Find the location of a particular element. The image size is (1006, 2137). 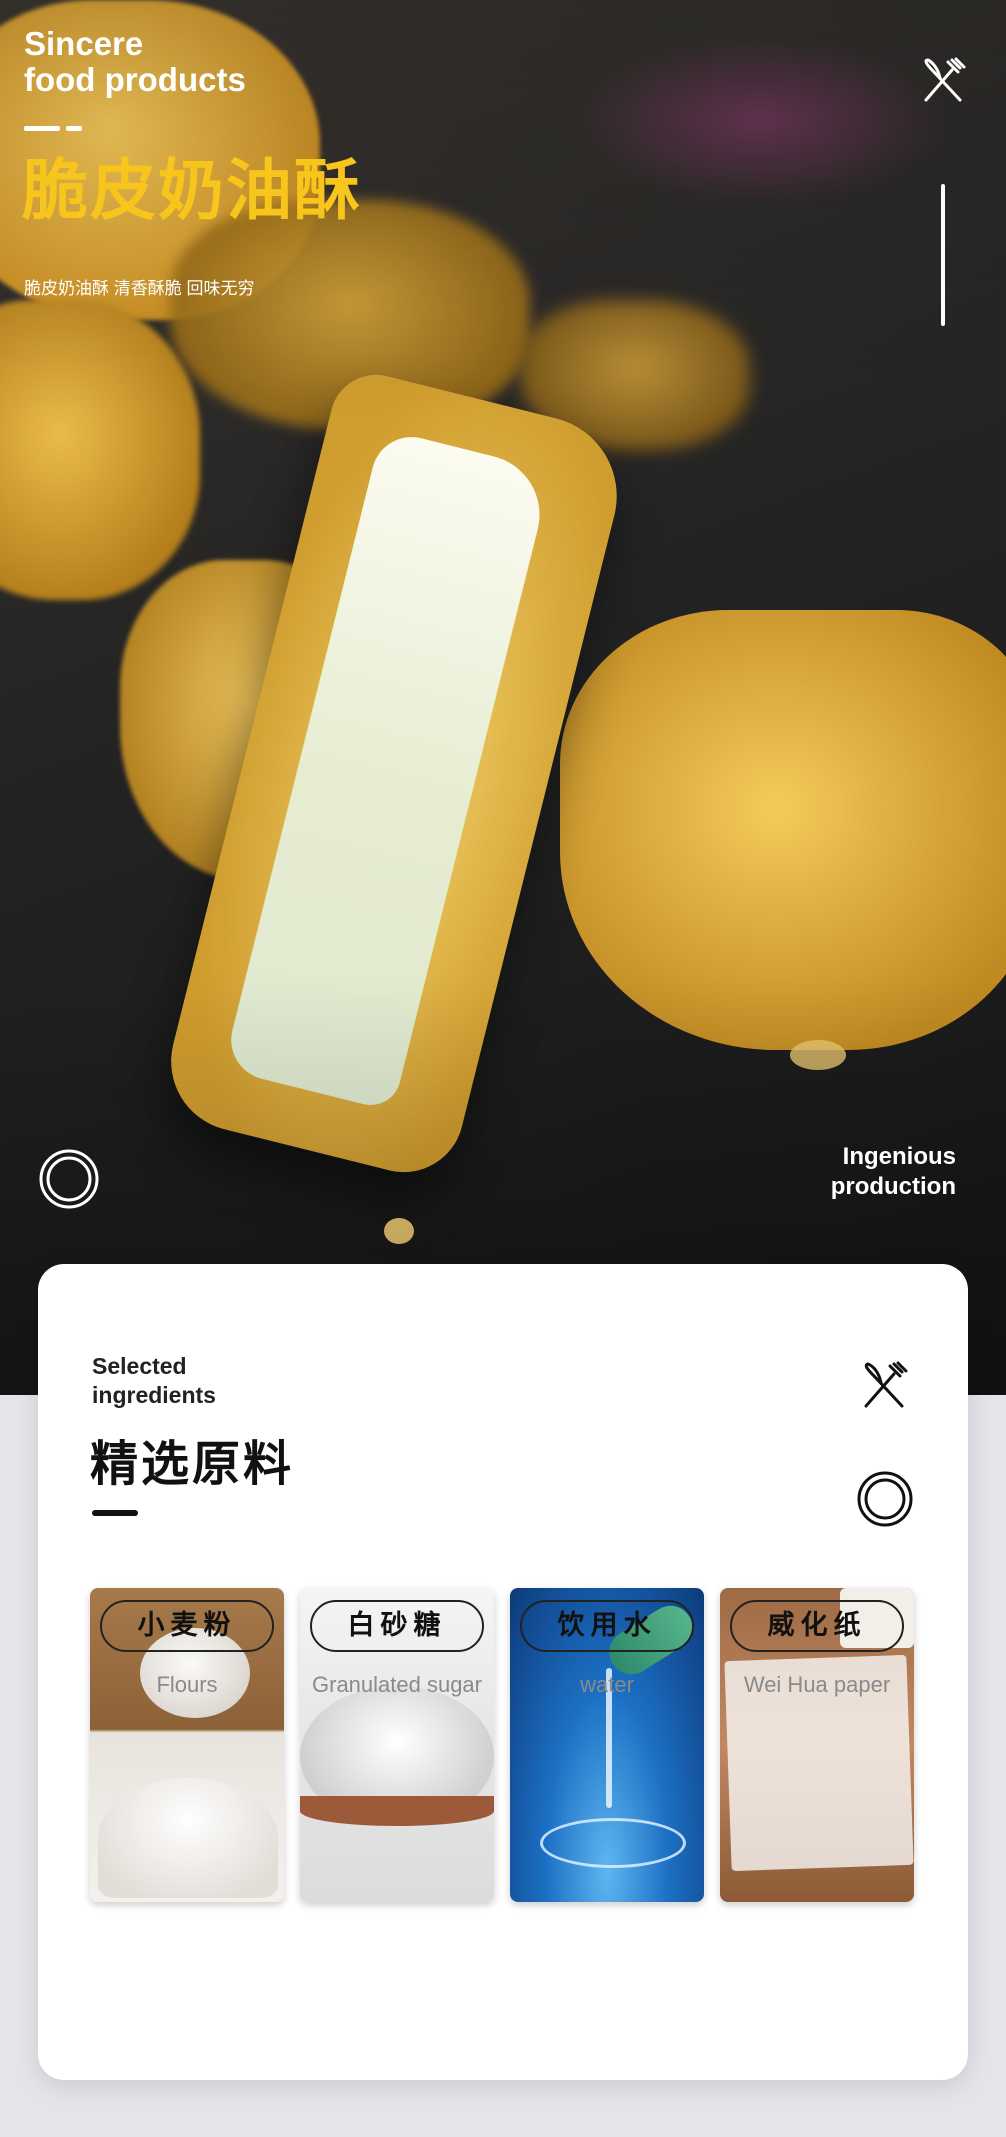

ingredient-name-paper: Wei Hua paper is located at coordinates (817, 1684).